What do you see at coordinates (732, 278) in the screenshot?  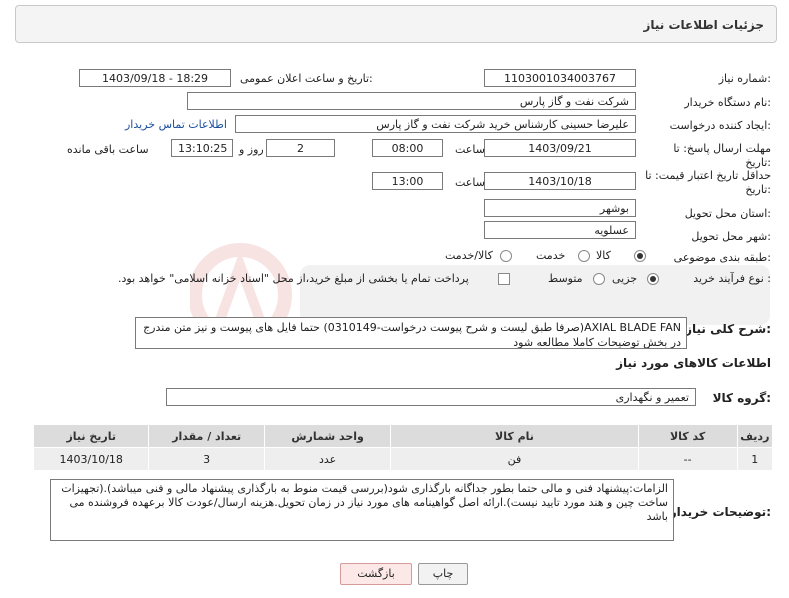 I see `process-label: نوع فرآیند خرید :` at bounding box center [732, 278].